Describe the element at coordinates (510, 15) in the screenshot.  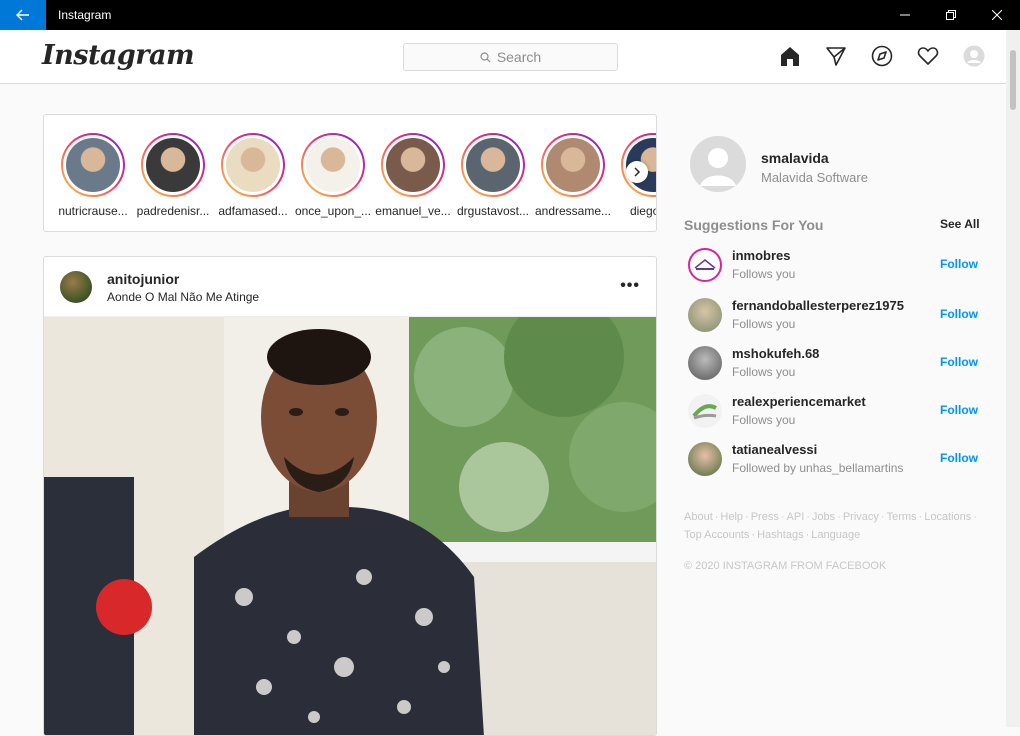
I see `window-titlebar: Instagram` at that location.